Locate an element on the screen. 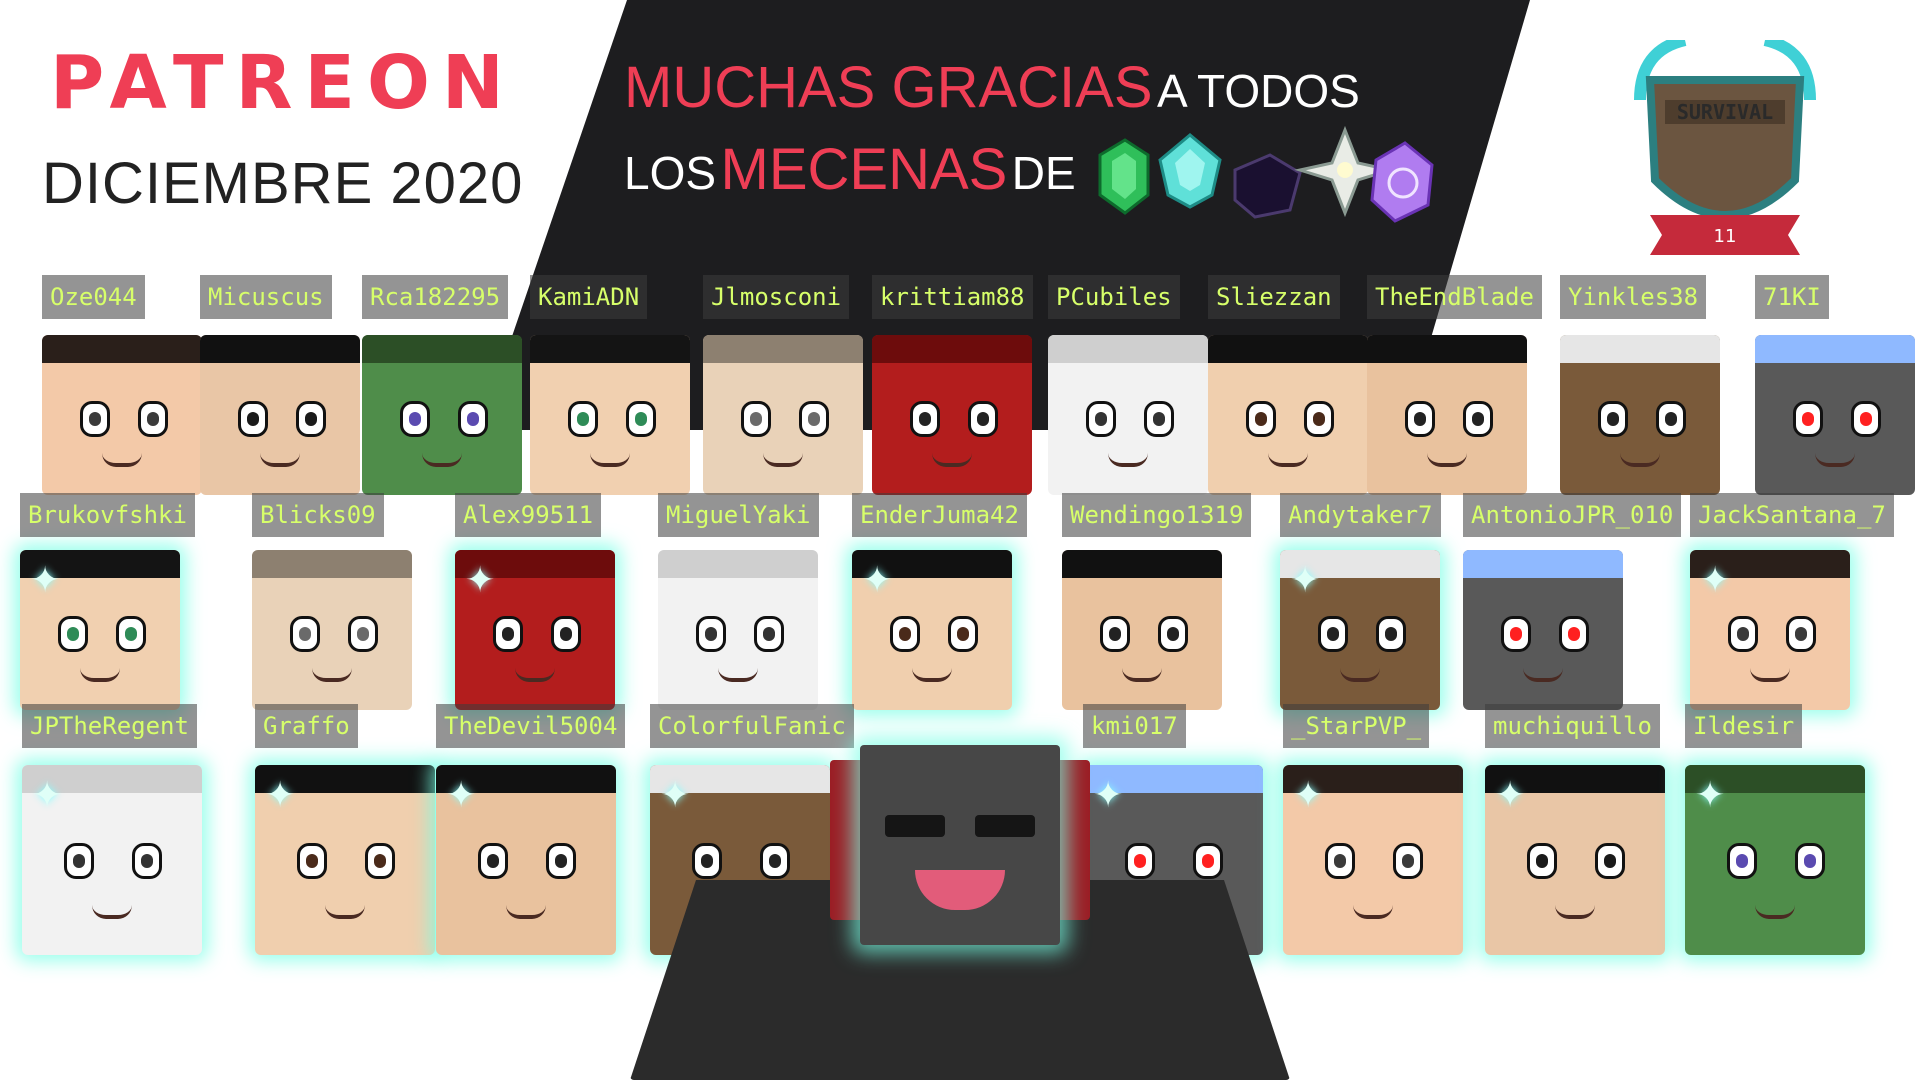  gem-icons is located at coordinates (1266, 174).